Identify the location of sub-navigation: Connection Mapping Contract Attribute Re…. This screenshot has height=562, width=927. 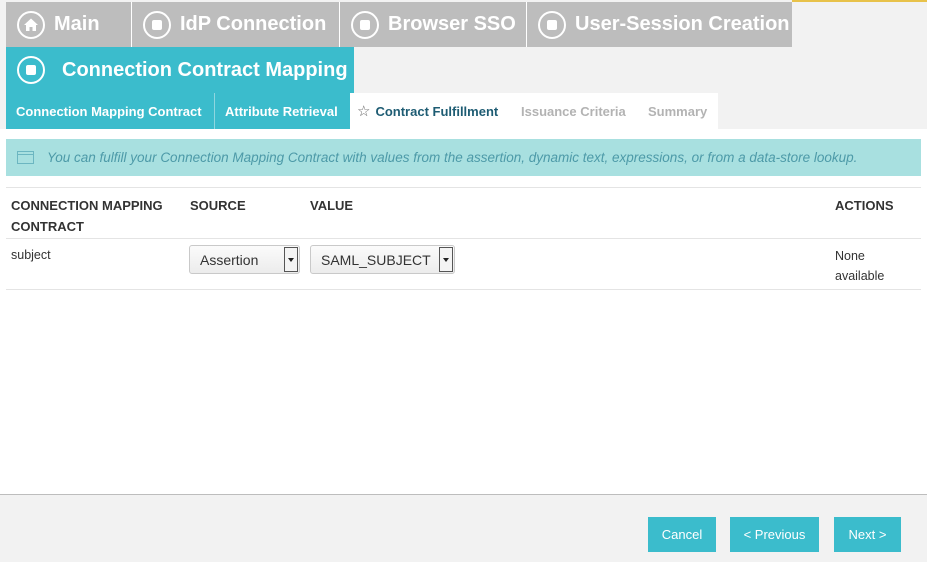
(463, 111).